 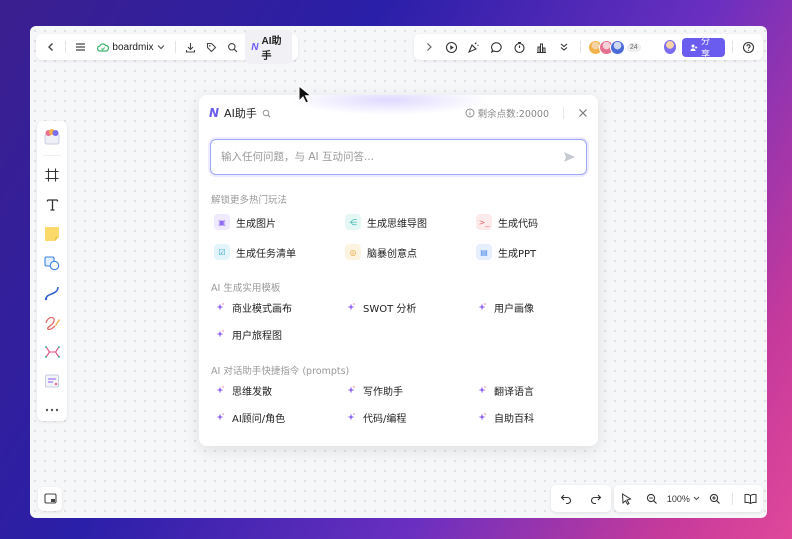 I want to click on connector-tool-icon, so click(x=52, y=292).